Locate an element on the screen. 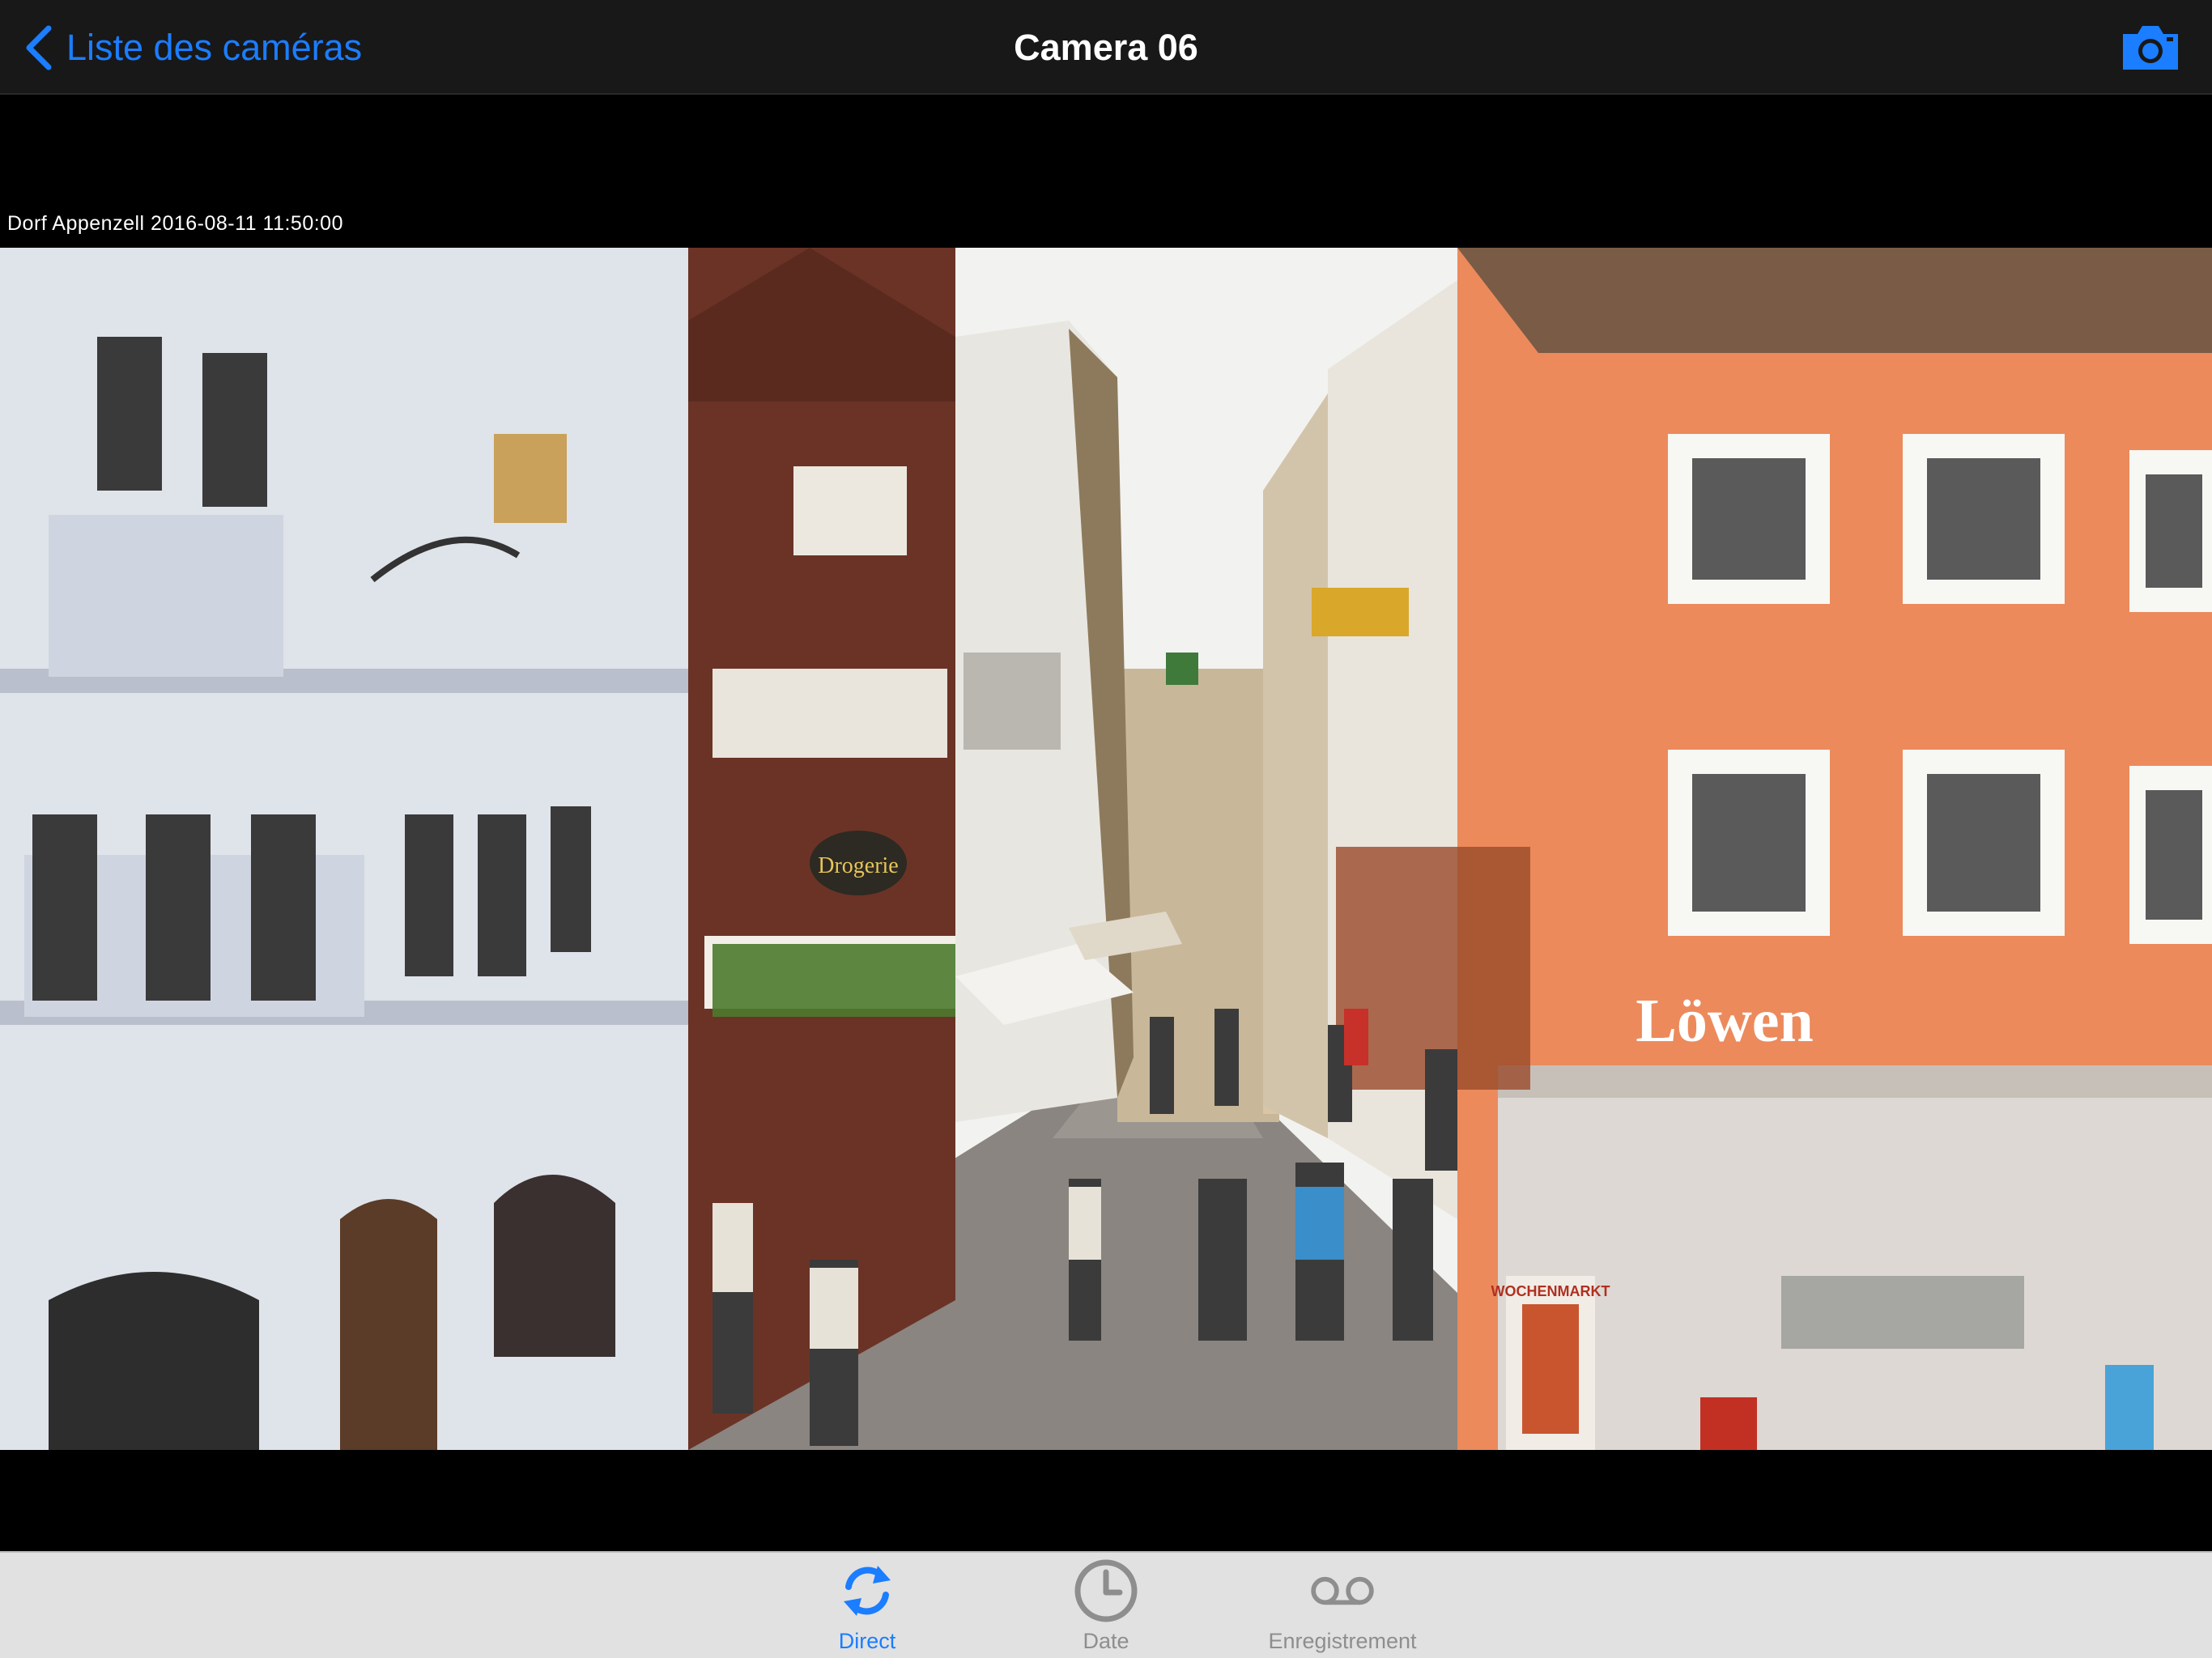 The image size is (2212, 1658). recording-icon is located at coordinates (1343, 1590).